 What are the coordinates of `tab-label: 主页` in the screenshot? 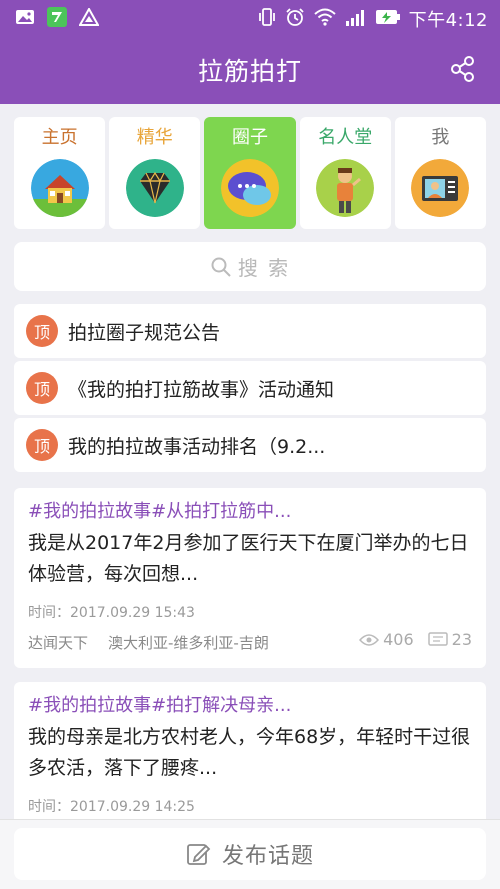 It's located at (59, 137).